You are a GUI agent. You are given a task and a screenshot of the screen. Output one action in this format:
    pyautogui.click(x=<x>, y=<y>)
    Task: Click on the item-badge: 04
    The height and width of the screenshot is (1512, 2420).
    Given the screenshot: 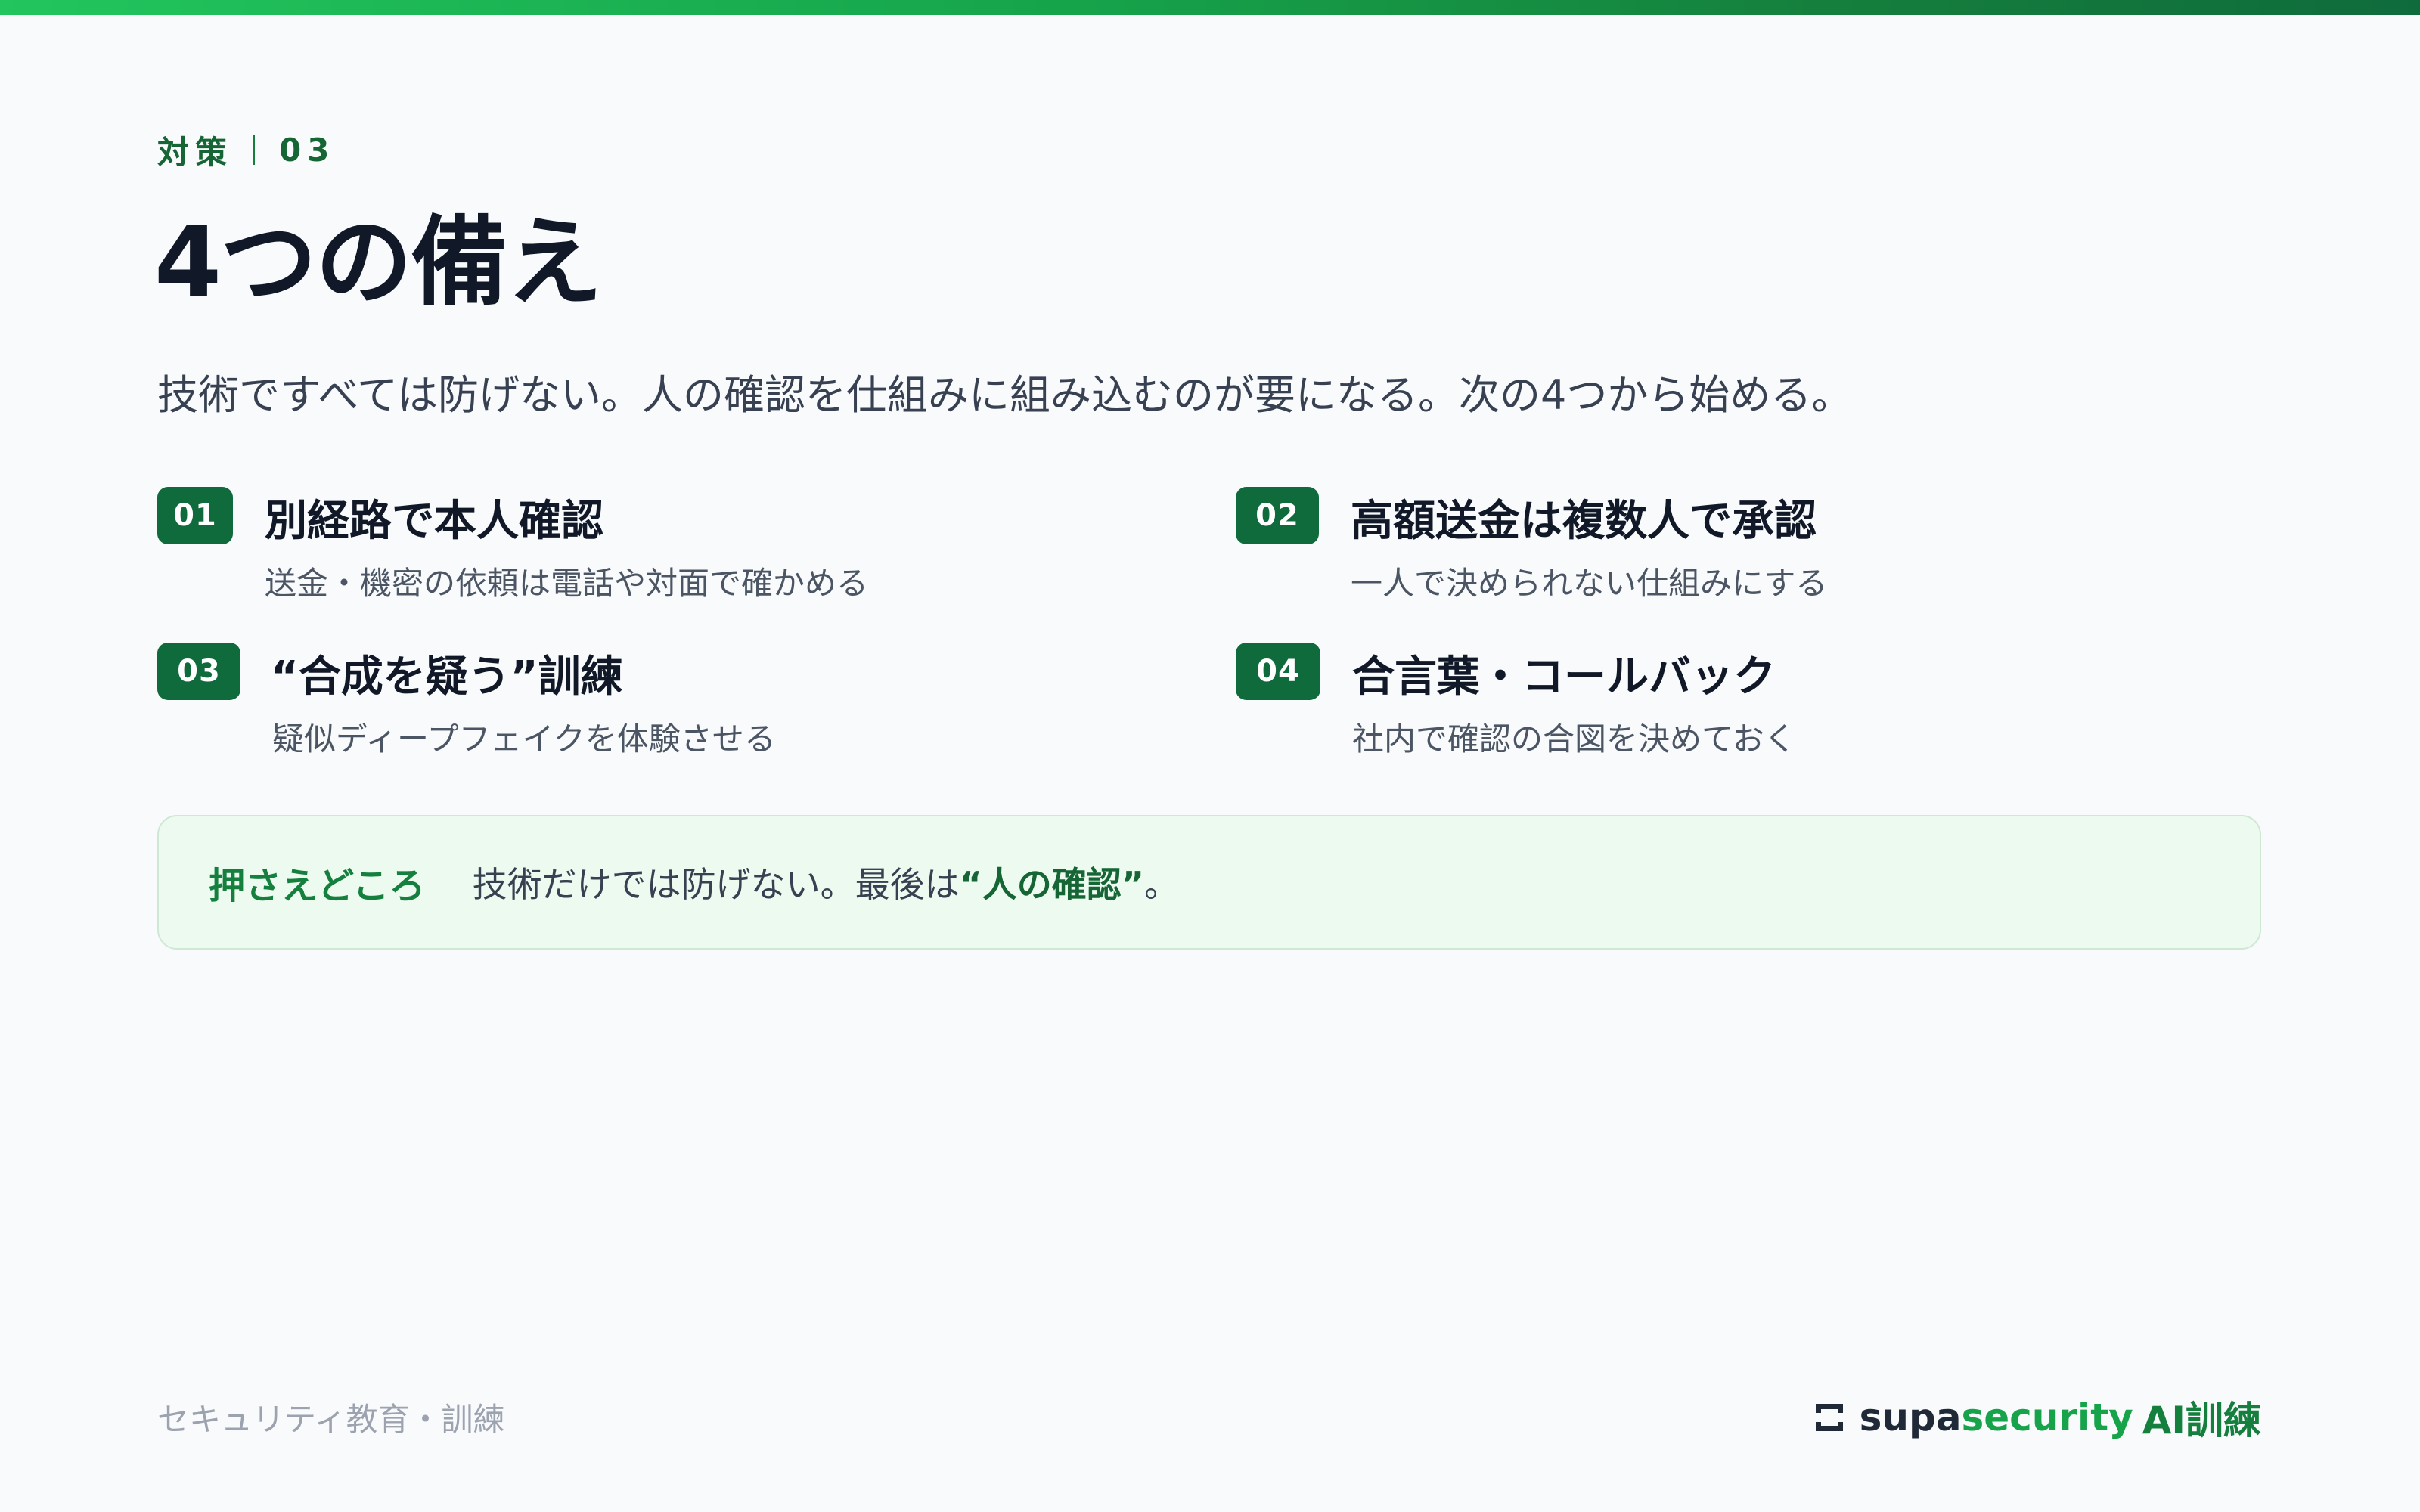 What is the action you would take?
    pyautogui.click(x=1278, y=671)
    